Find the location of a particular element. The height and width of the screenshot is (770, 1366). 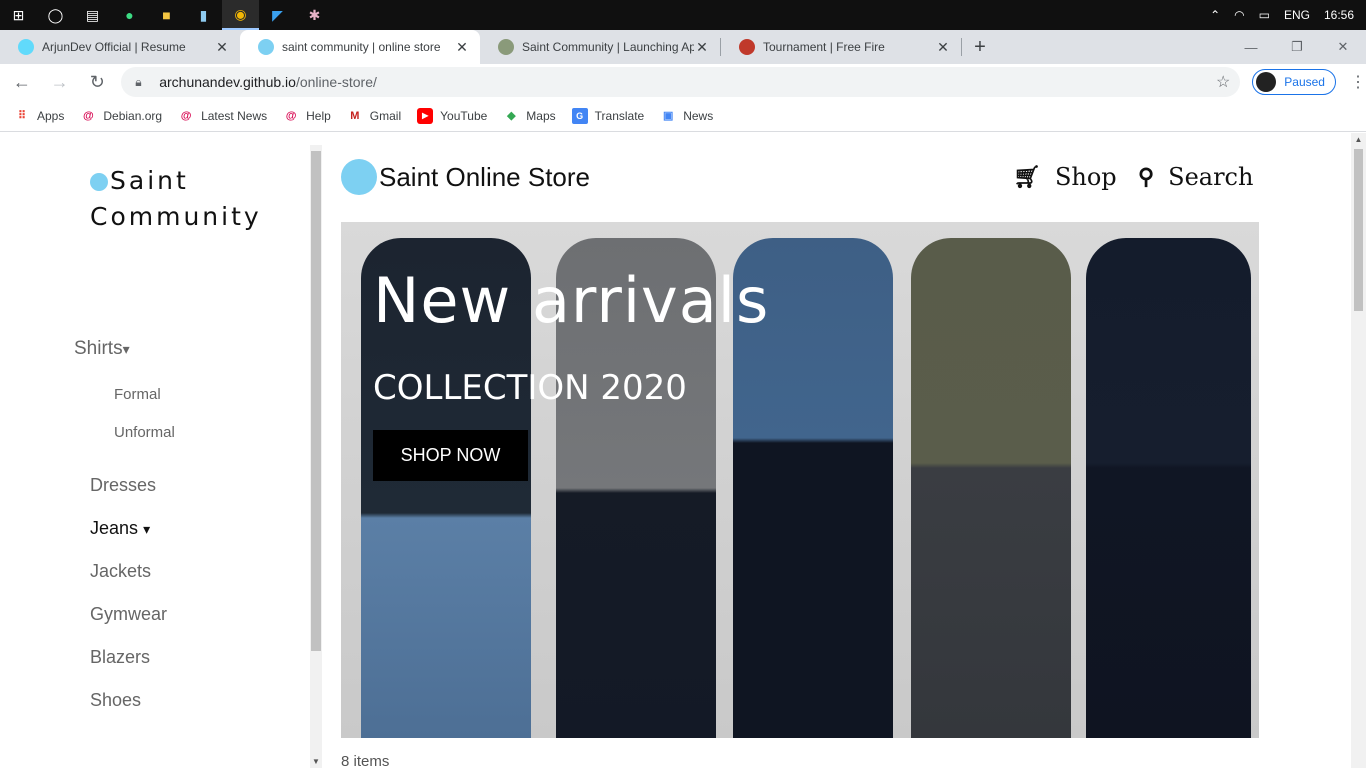

cortana-search-icon: ◯ is located at coordinates (55, 15).